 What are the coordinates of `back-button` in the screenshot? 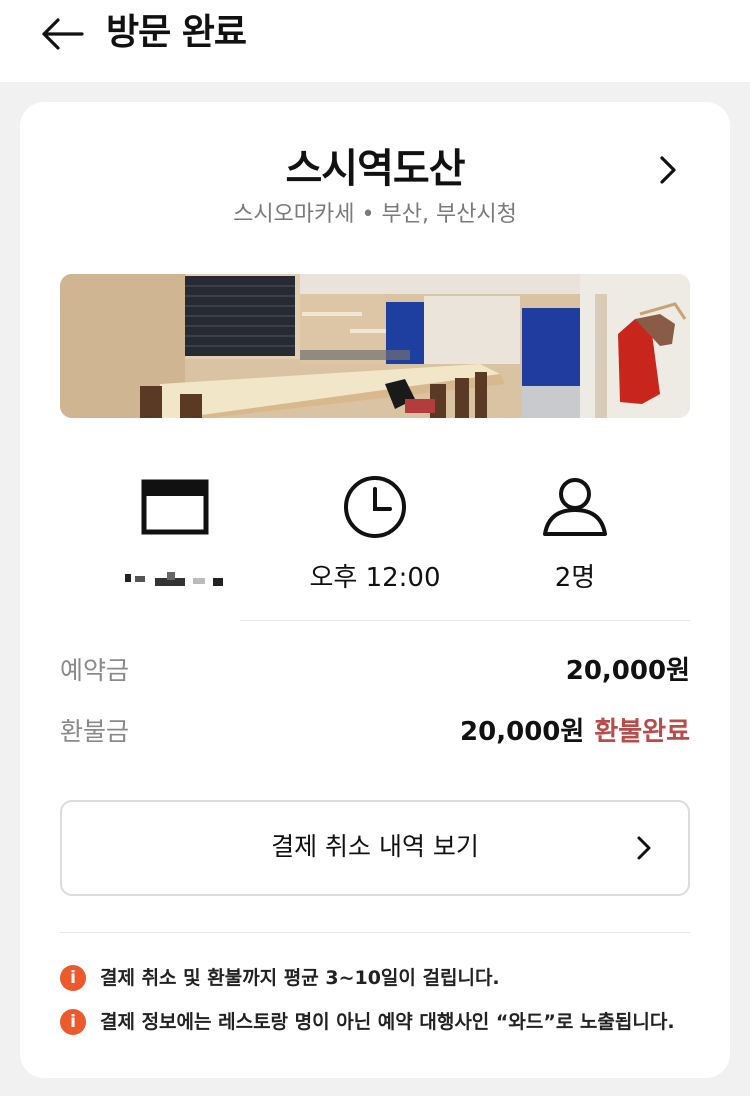 It's located at (62, 34).